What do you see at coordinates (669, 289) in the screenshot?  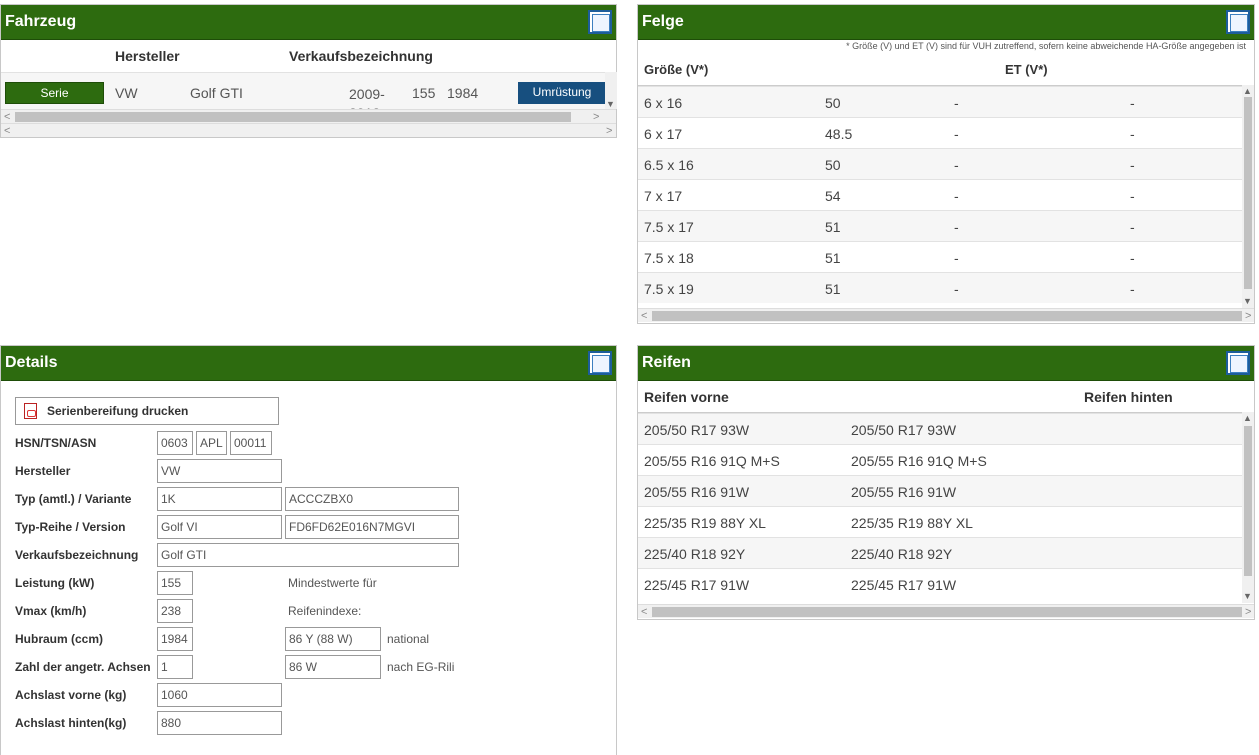 I see `felge-cell-size: 7.5 x 19` at bounding box center [669, 289].